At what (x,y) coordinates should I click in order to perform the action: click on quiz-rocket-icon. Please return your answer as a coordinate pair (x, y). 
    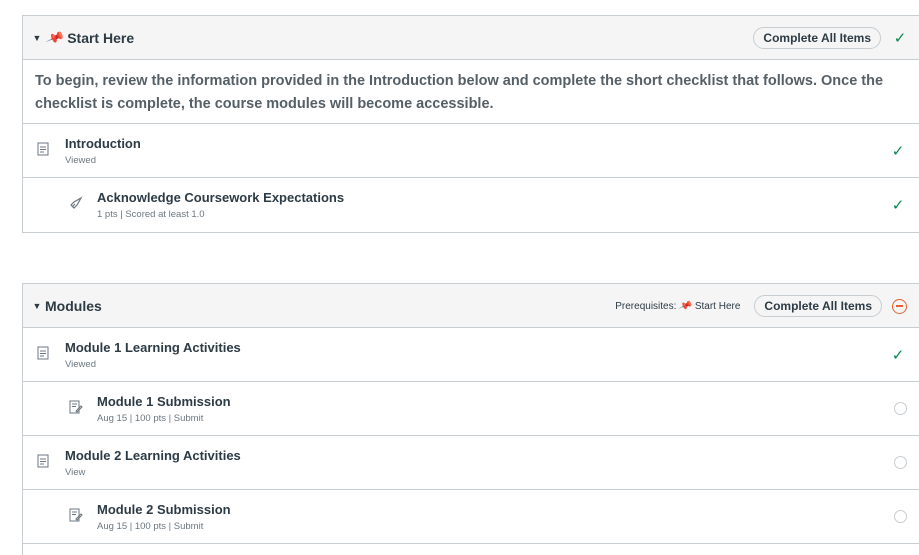
    Looking at the image, I should click on (76, 204).